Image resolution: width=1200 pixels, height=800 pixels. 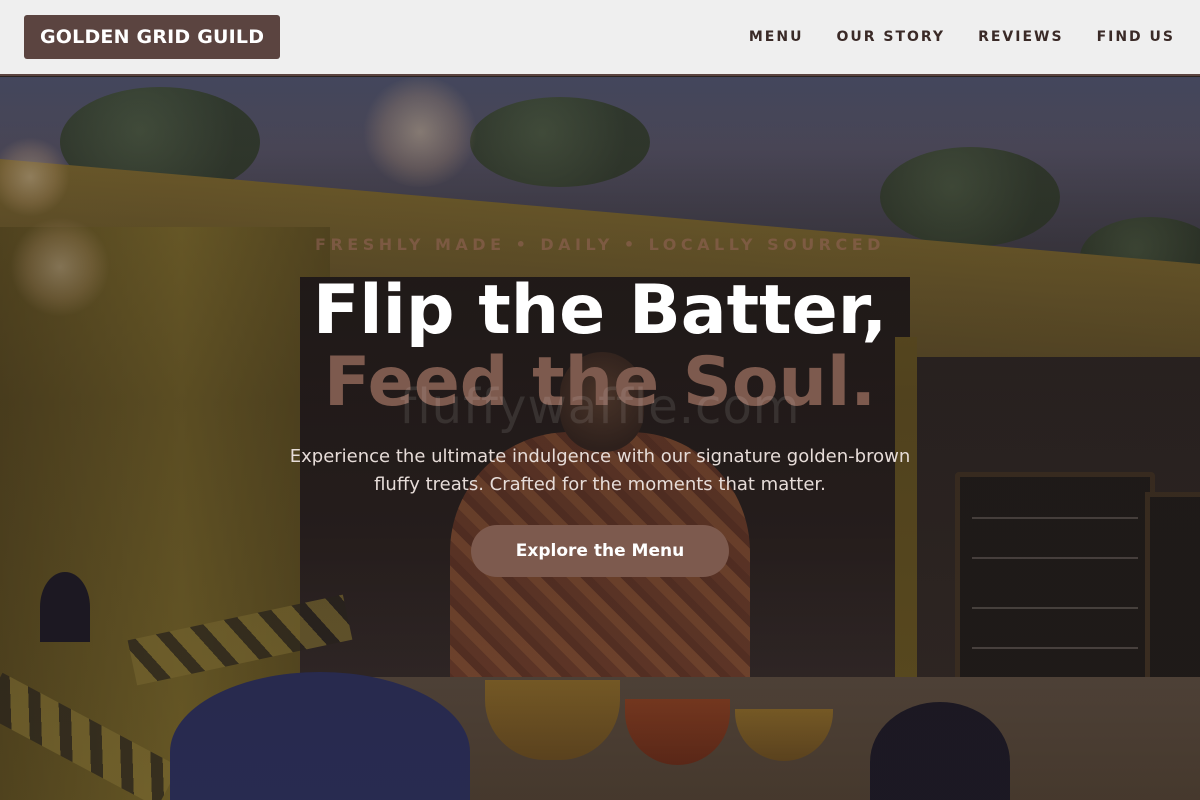 I want to click on hero-tagline: FRESHLY MADE • DAILY • LOCALLY SOURCED, so click(x=600, y=244).